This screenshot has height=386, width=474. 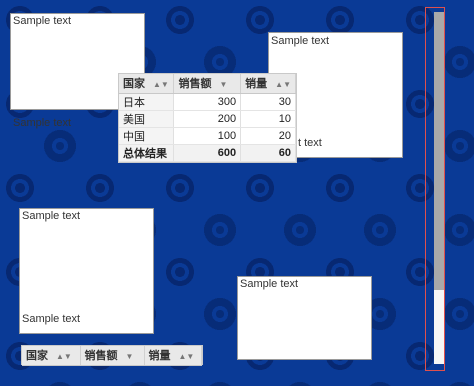 I want to click on vertical-scrollbar, so click(x=439, y=188).